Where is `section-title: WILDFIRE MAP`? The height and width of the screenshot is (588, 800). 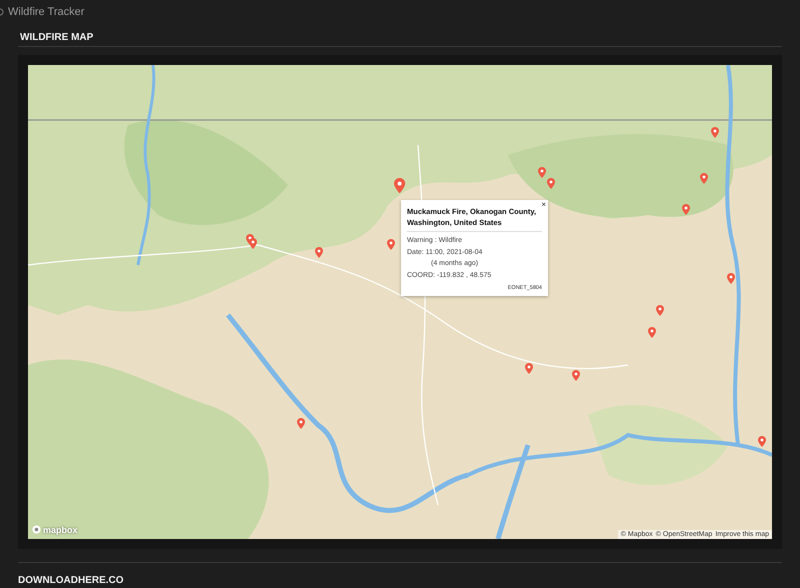 section-title: WILDFIRE MAP is located at coordinates (57, 37).